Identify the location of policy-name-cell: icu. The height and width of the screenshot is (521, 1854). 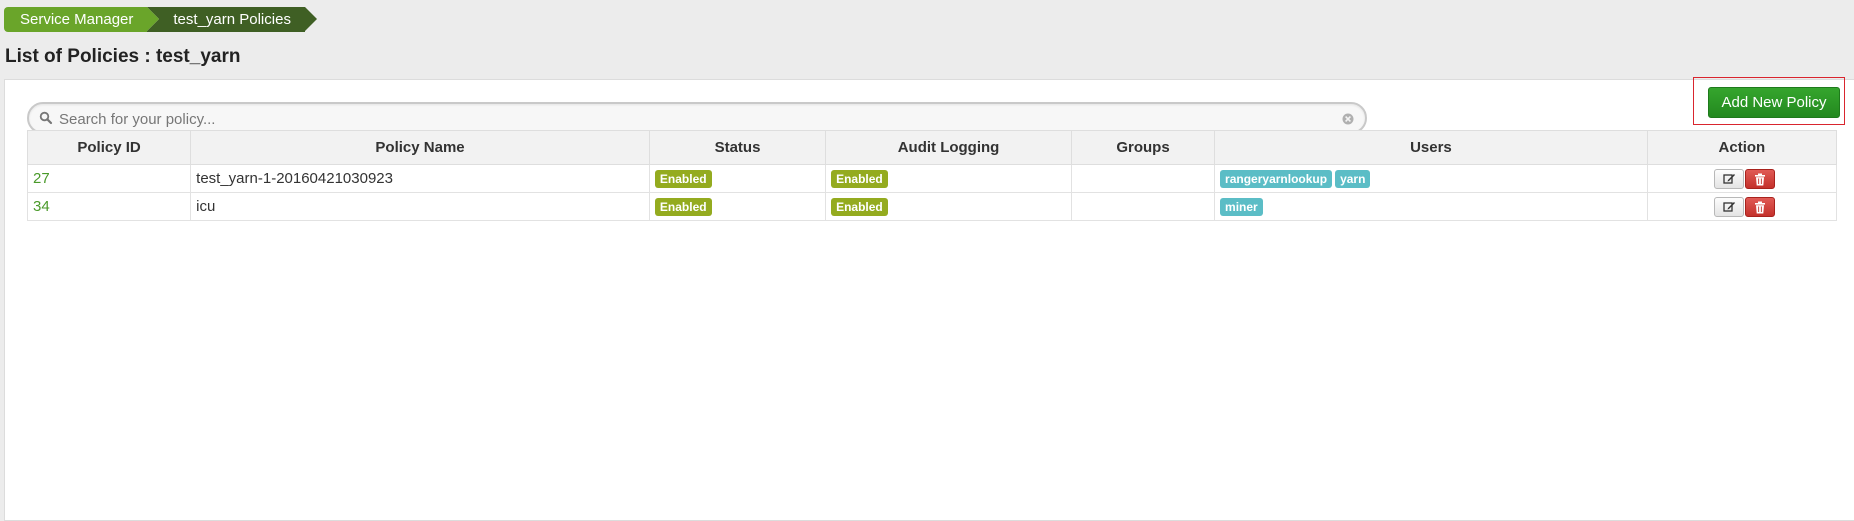
(420, 206).